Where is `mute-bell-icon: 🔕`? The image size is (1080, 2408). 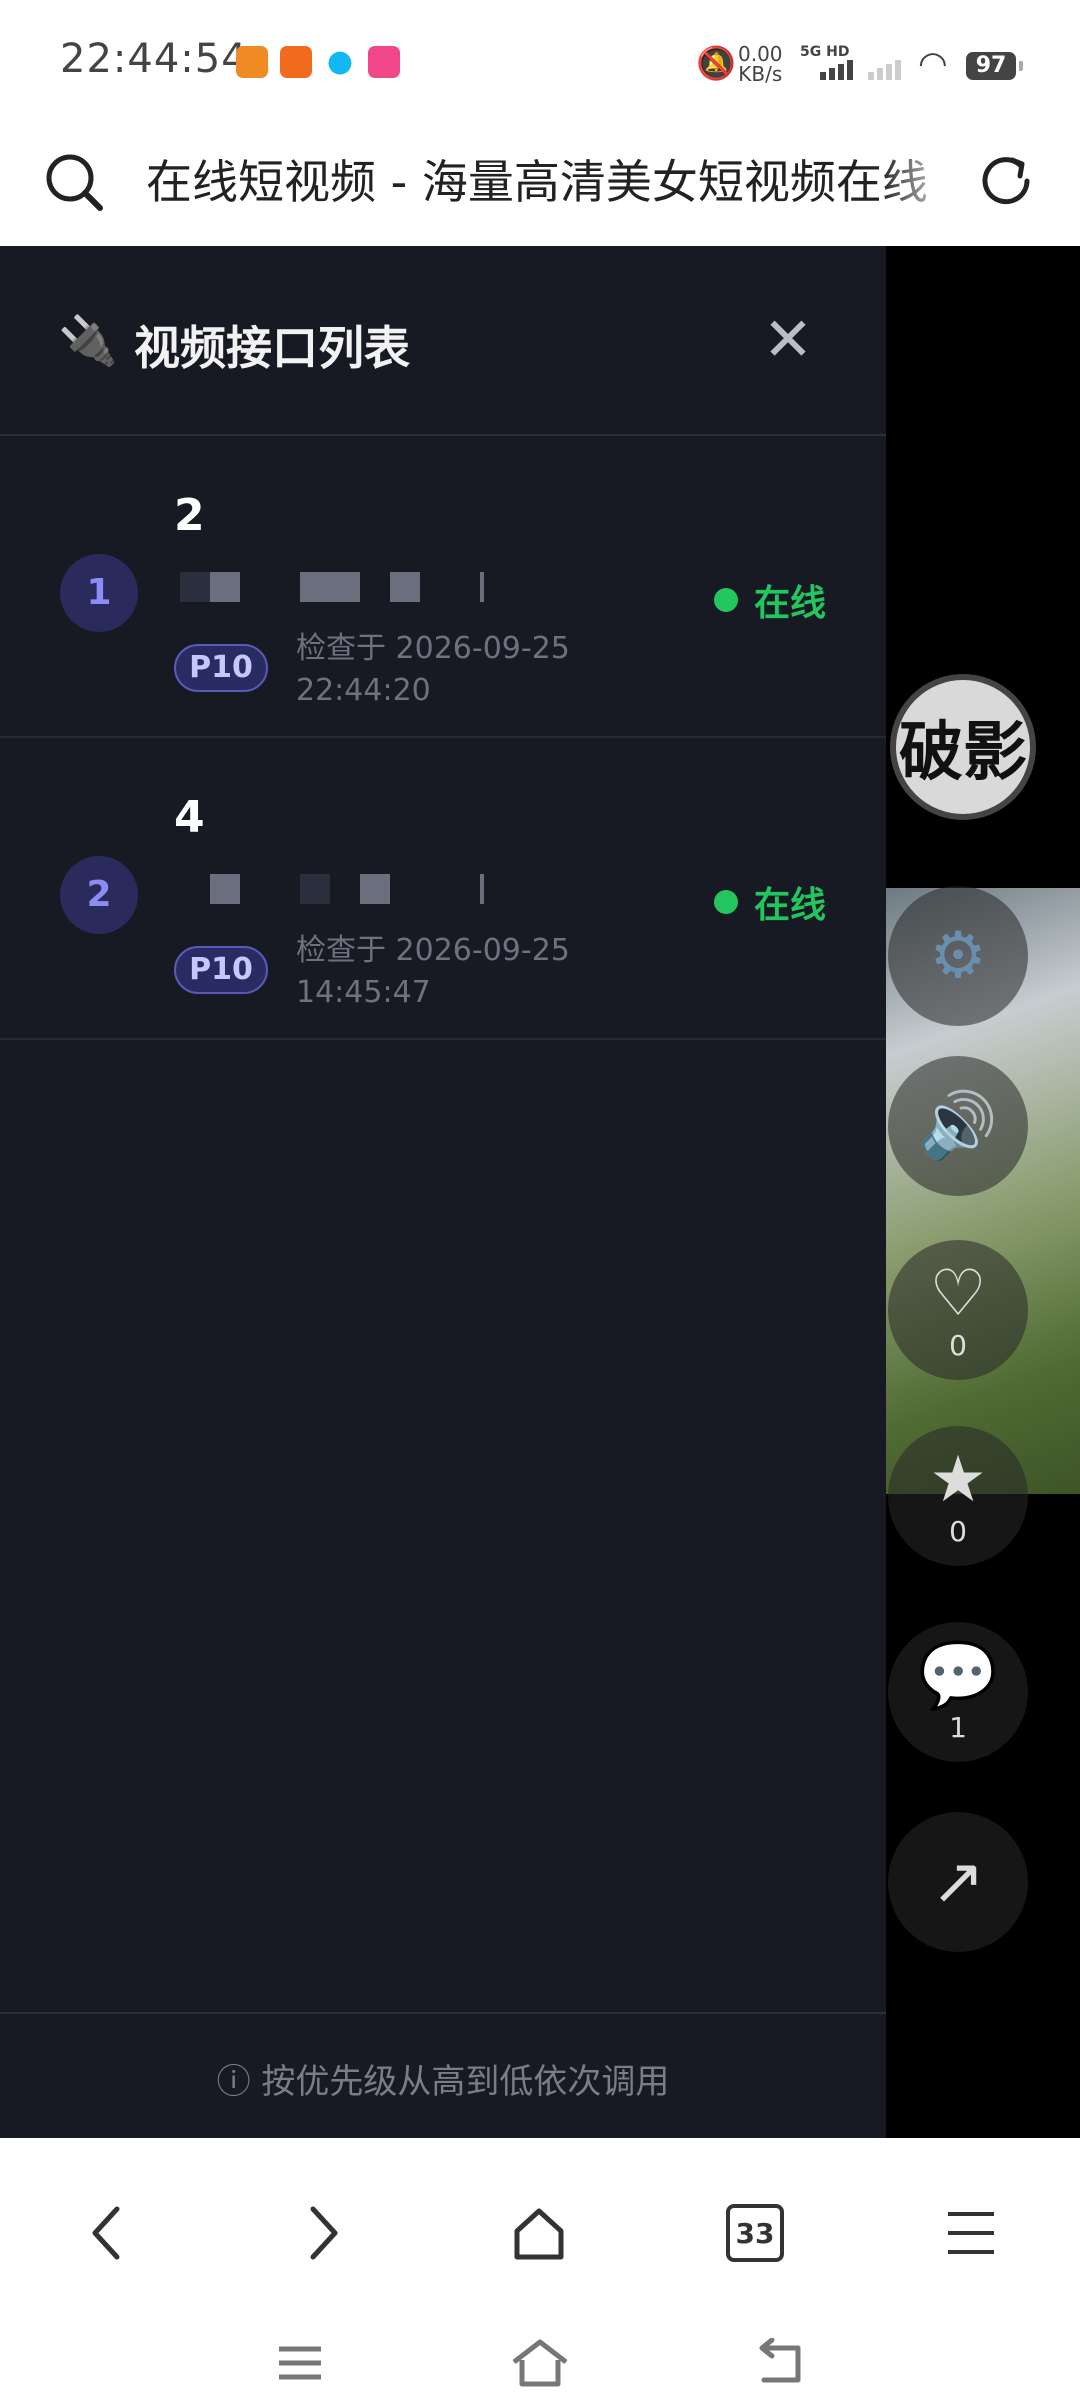
mute-bell-icon: 🔕 is located at coordinates (716, 63).